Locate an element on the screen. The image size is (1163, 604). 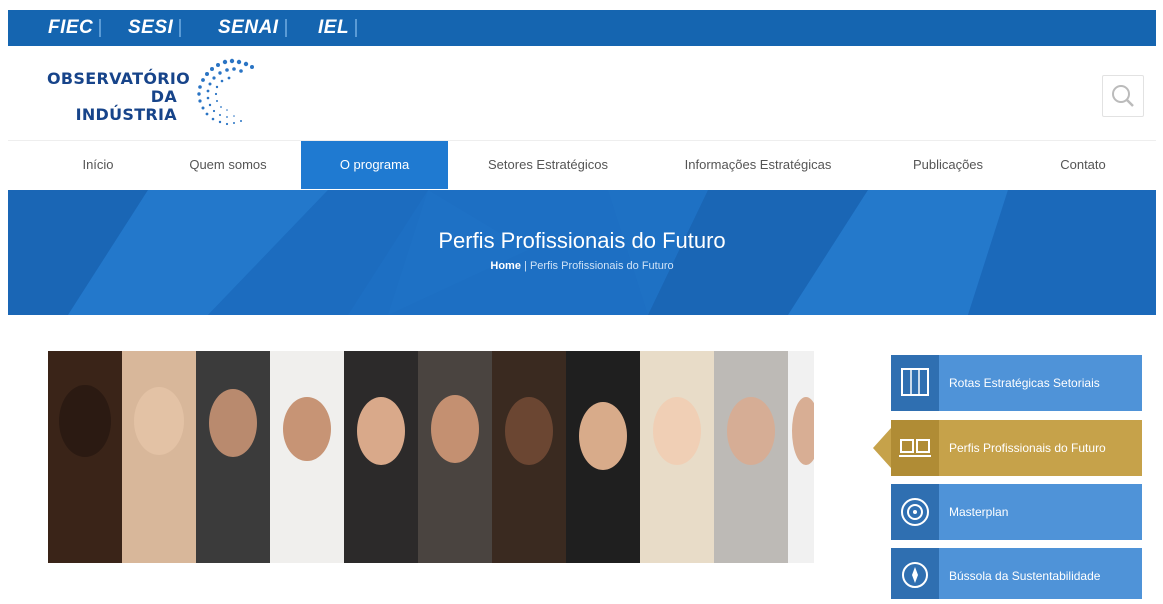
nav-item-o-programa: O programa is located at coordinates (374, 165).